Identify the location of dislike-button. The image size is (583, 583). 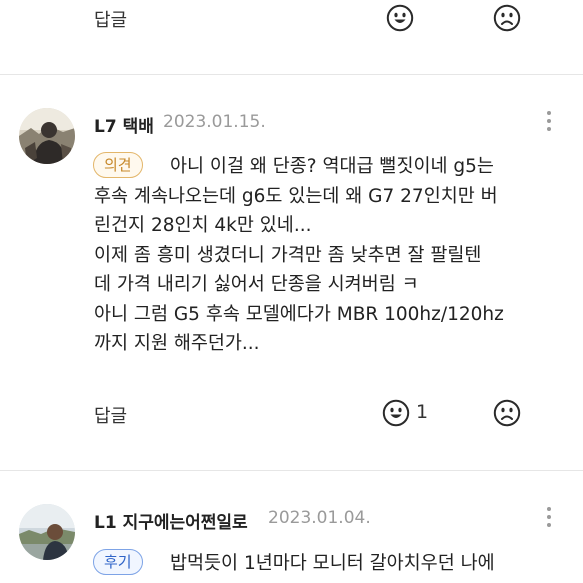
(507, 413).